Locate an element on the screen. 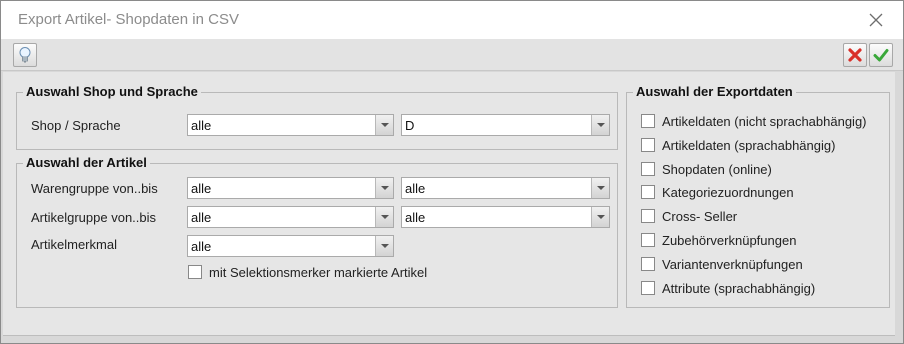  export-group-legend: Auswahl der Exportdaten is located at coordinates (714, 91).